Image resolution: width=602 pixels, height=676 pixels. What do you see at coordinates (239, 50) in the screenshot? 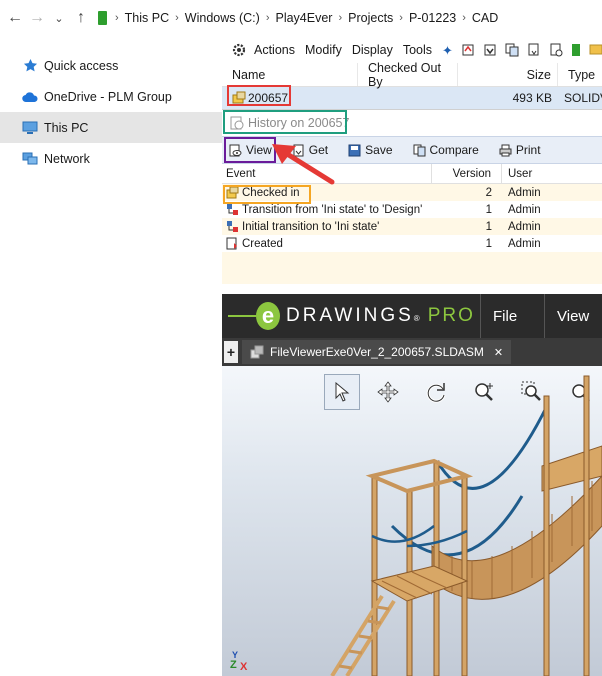
I see `gear-icon` at bounding box center [239, 50].